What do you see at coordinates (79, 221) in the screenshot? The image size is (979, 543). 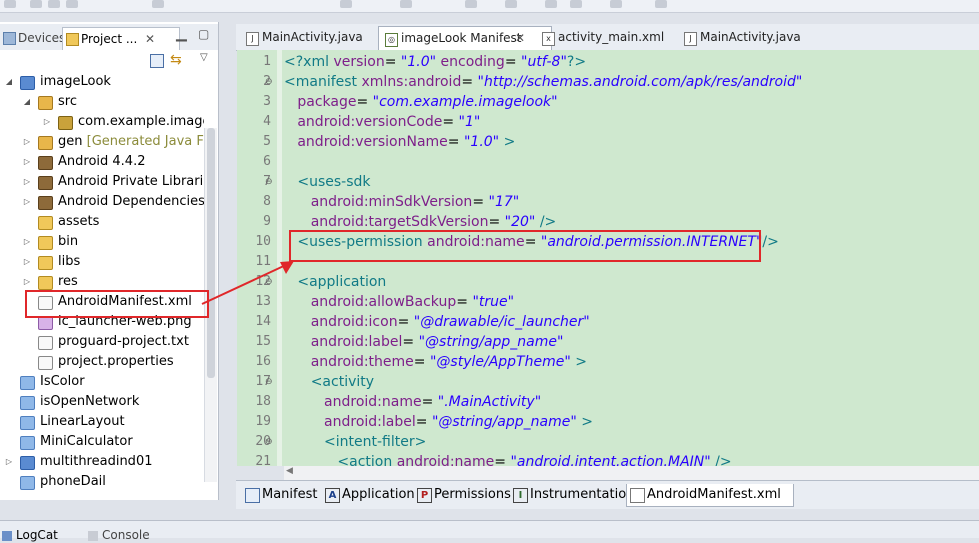 I see `tree-item-label: assets` at bounding box center [79, 221].